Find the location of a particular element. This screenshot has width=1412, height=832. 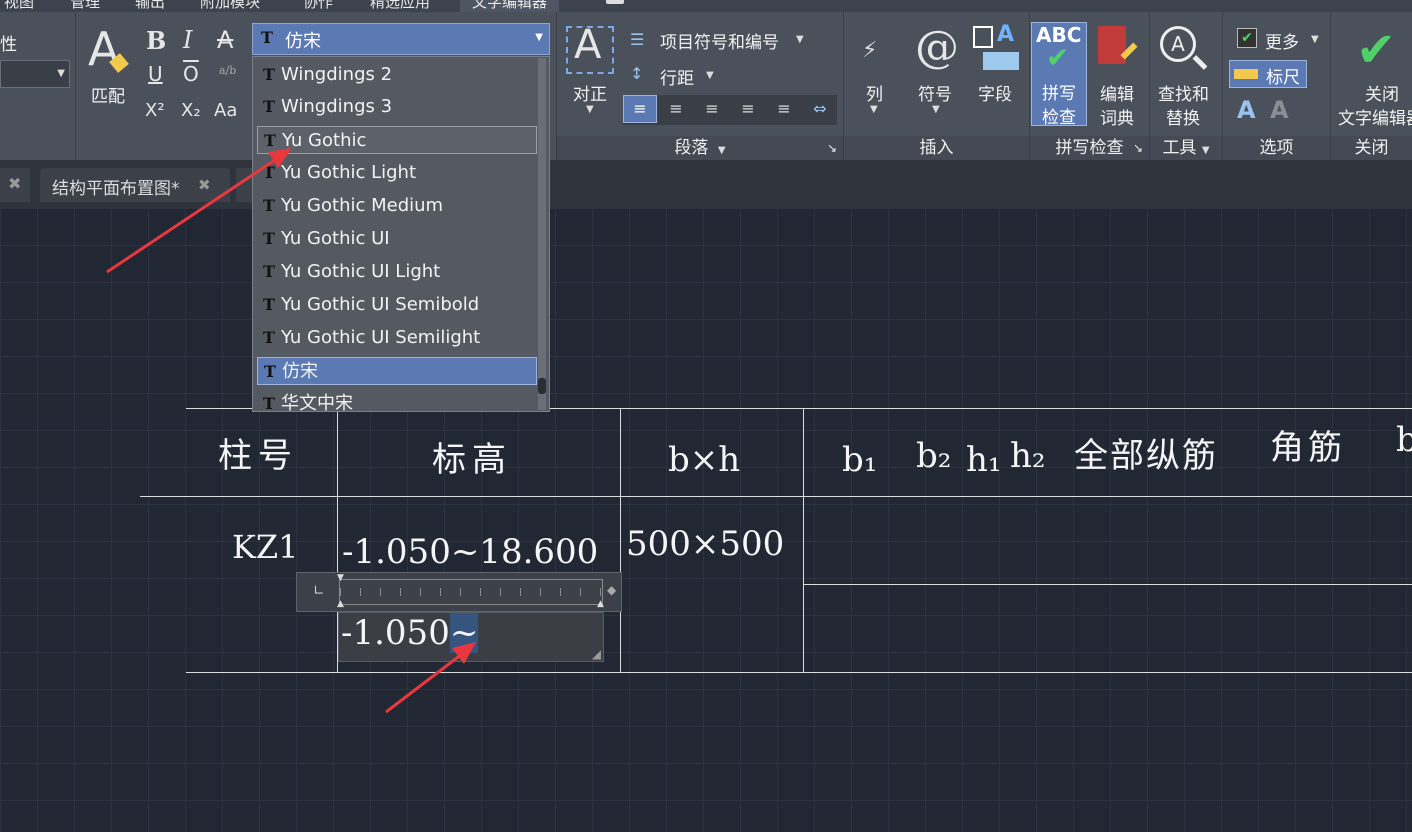

font-list-scrollbar is located at coordinates (542, 234).